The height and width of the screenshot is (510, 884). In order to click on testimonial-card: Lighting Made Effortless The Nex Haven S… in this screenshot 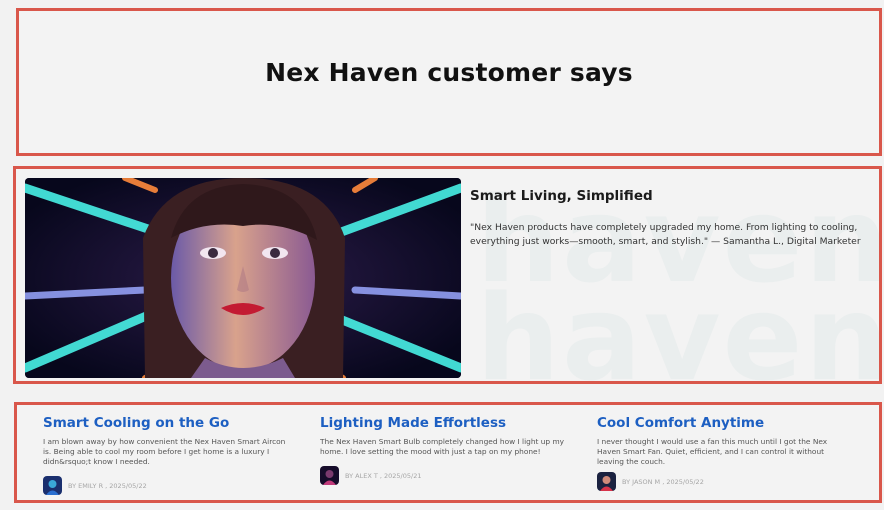, I will do `click(445, 450)`.